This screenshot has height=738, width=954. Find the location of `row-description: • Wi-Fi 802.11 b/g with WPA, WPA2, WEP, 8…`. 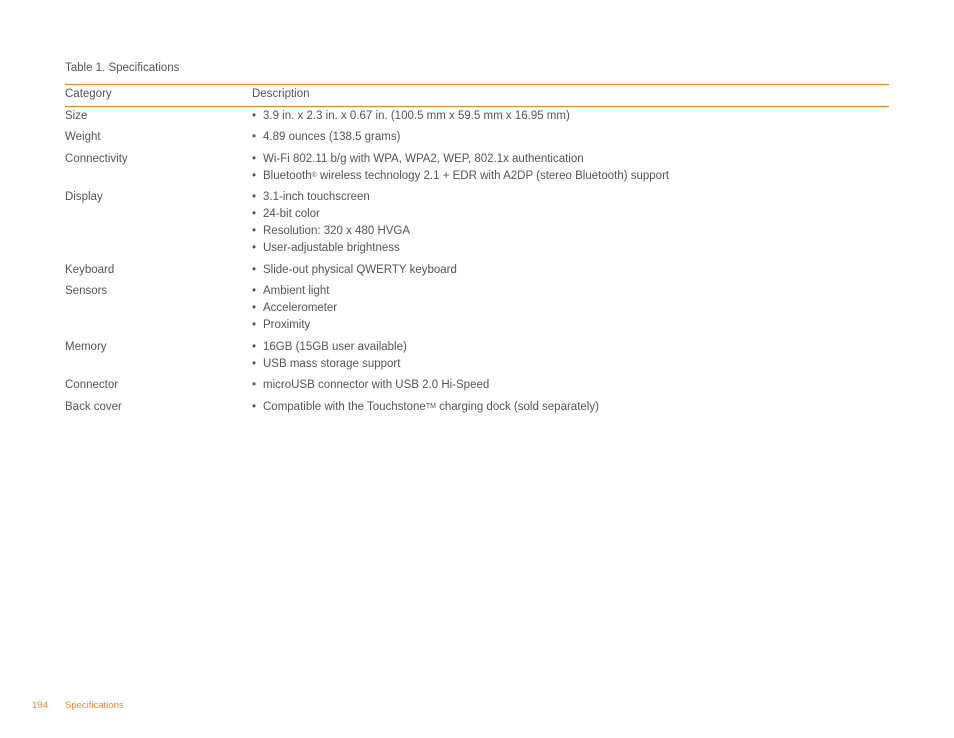

row-description: • Wi-Fi 802.11 b/g with WPA, WPA2, WEP, 8… is located at coordinates (460, 168).